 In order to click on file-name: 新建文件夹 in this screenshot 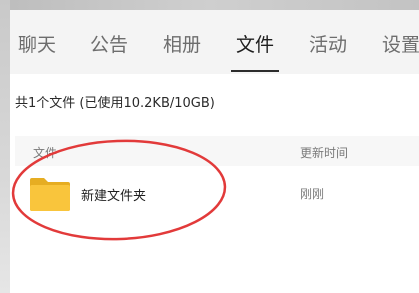, I will do `click(113, 194)`.